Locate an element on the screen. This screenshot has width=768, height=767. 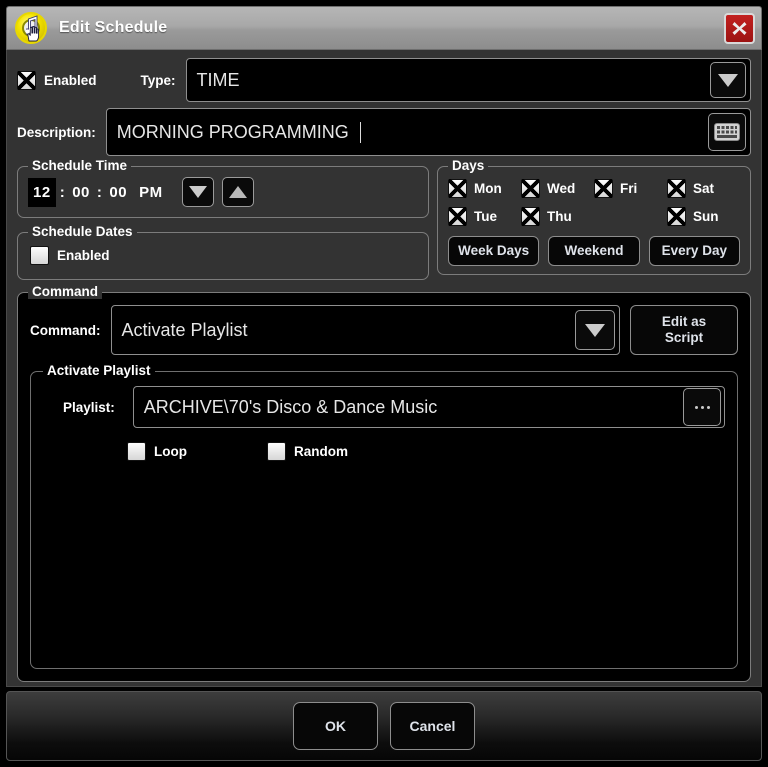
time-minute: 00 is located at coordinates (81, 192).